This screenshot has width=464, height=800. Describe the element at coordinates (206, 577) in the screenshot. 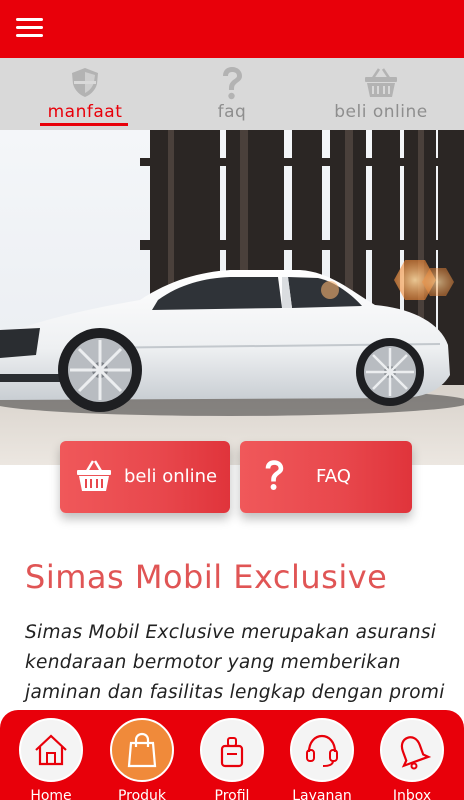

I see `page-title: Simas Mobil Exclusive` at that location.